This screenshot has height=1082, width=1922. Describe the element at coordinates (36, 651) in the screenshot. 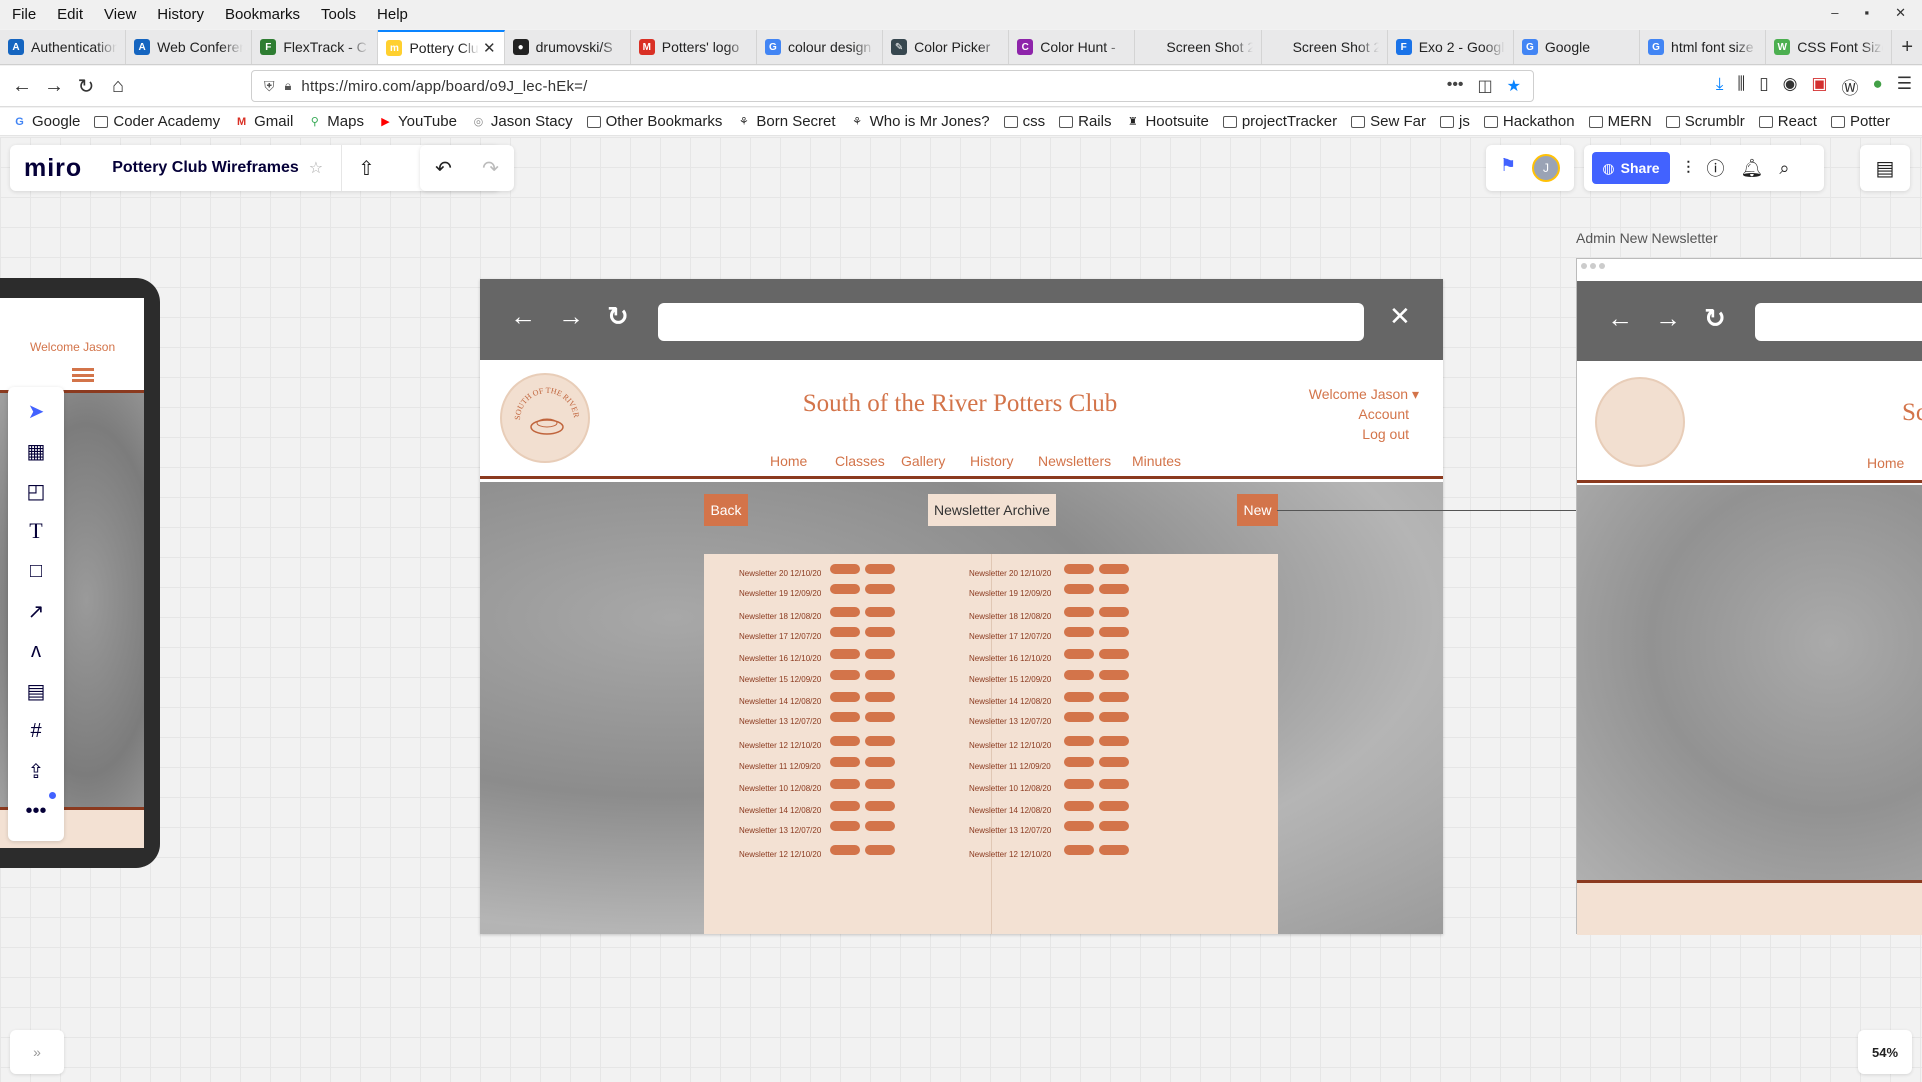

I see `pen-tool-icon: ʌ` at that location.